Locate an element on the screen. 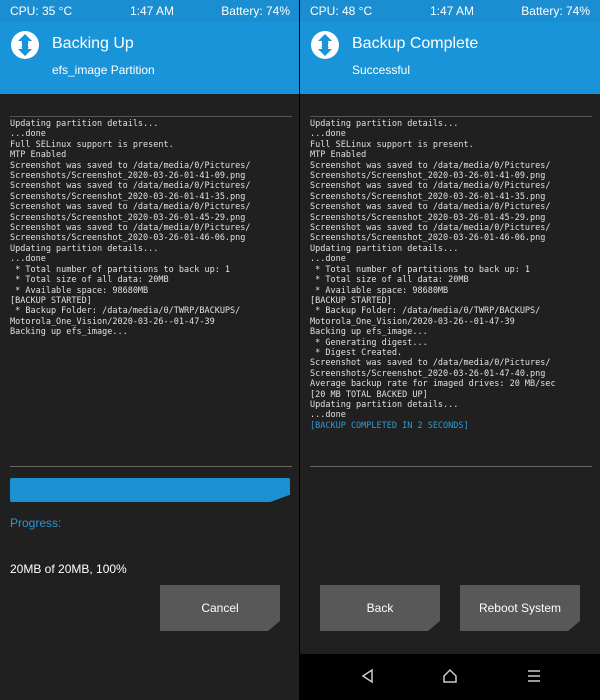 Image resolution: width=600 pixels, height=700 pixels. cpu-temp: CPU: 48 °C is located at coordinates (341, 11).